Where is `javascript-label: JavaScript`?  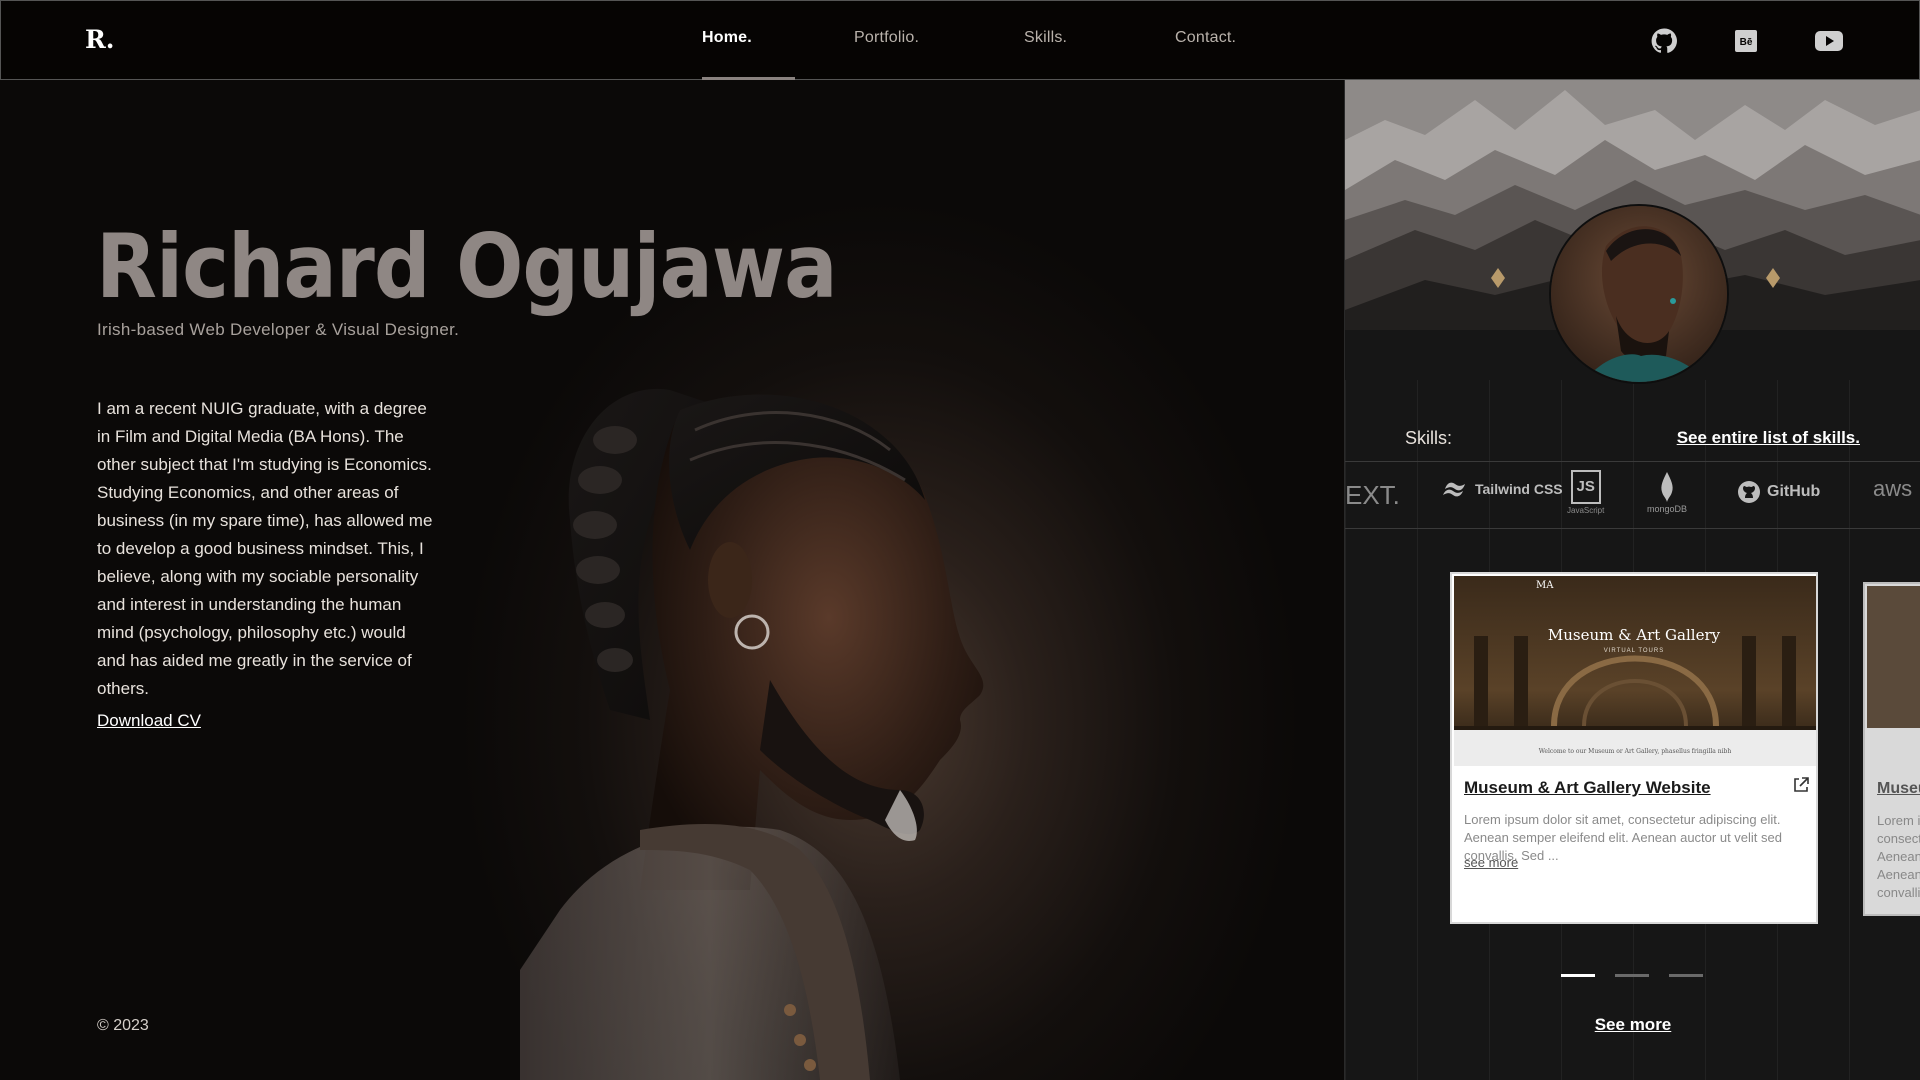
javascript-label: JavaScript is located at coordinates (1586, 510).